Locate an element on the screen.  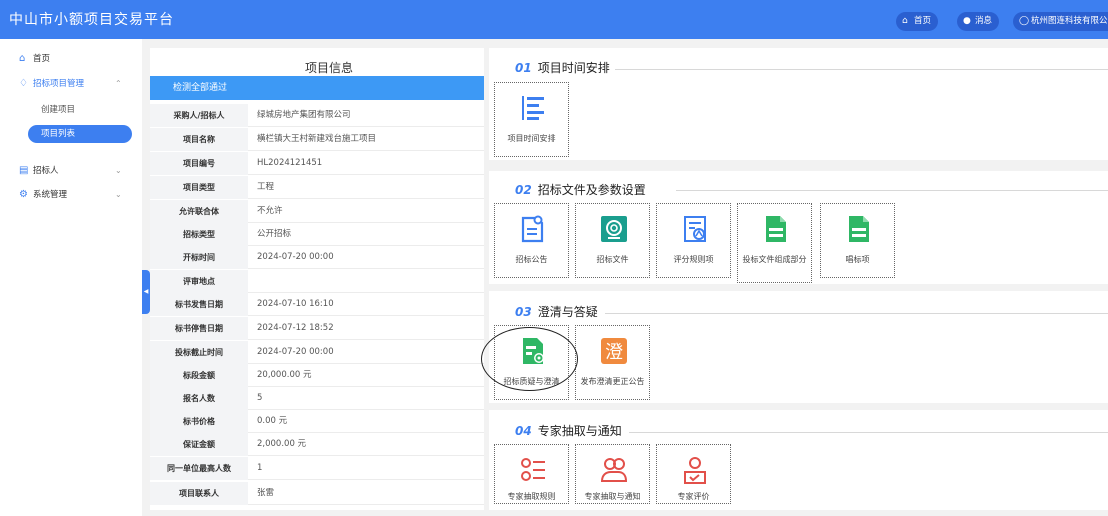
nav-user-button: ◯ 杭州图连科技有限公司 is located at coordinates (1060, 21).